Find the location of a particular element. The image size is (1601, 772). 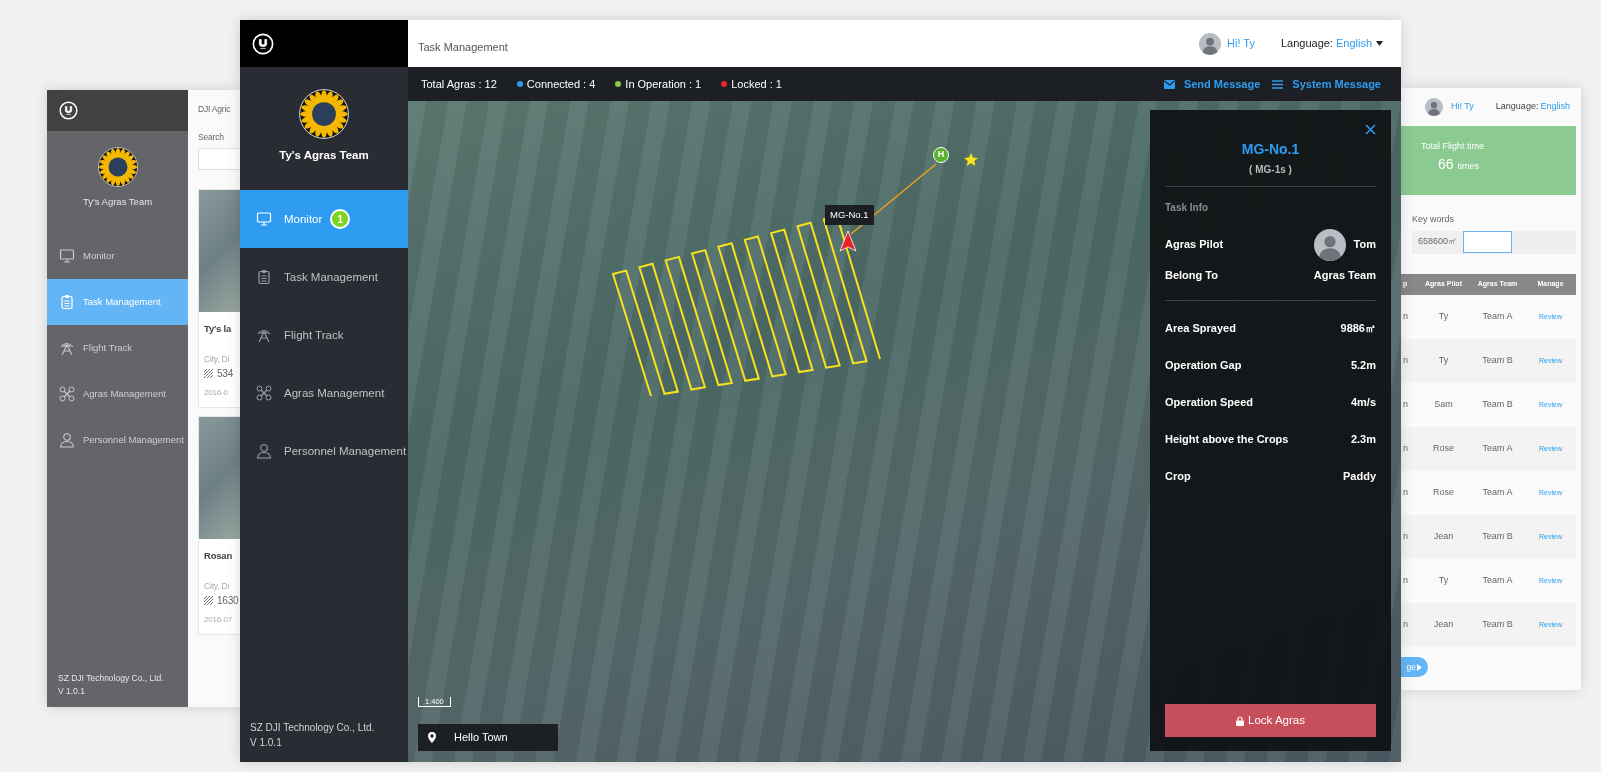

table-cell-text: Sam is located at coordinates (1443, 404).